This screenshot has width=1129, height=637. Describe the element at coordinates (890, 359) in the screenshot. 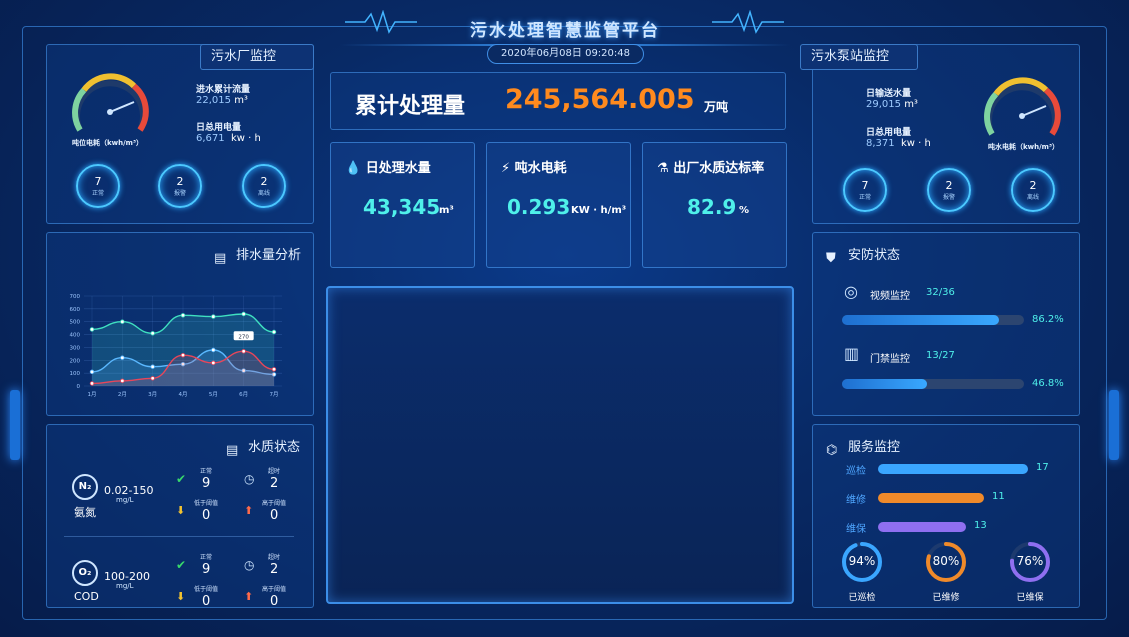

I see `door-monitor-label: 门禁监控` at that location.